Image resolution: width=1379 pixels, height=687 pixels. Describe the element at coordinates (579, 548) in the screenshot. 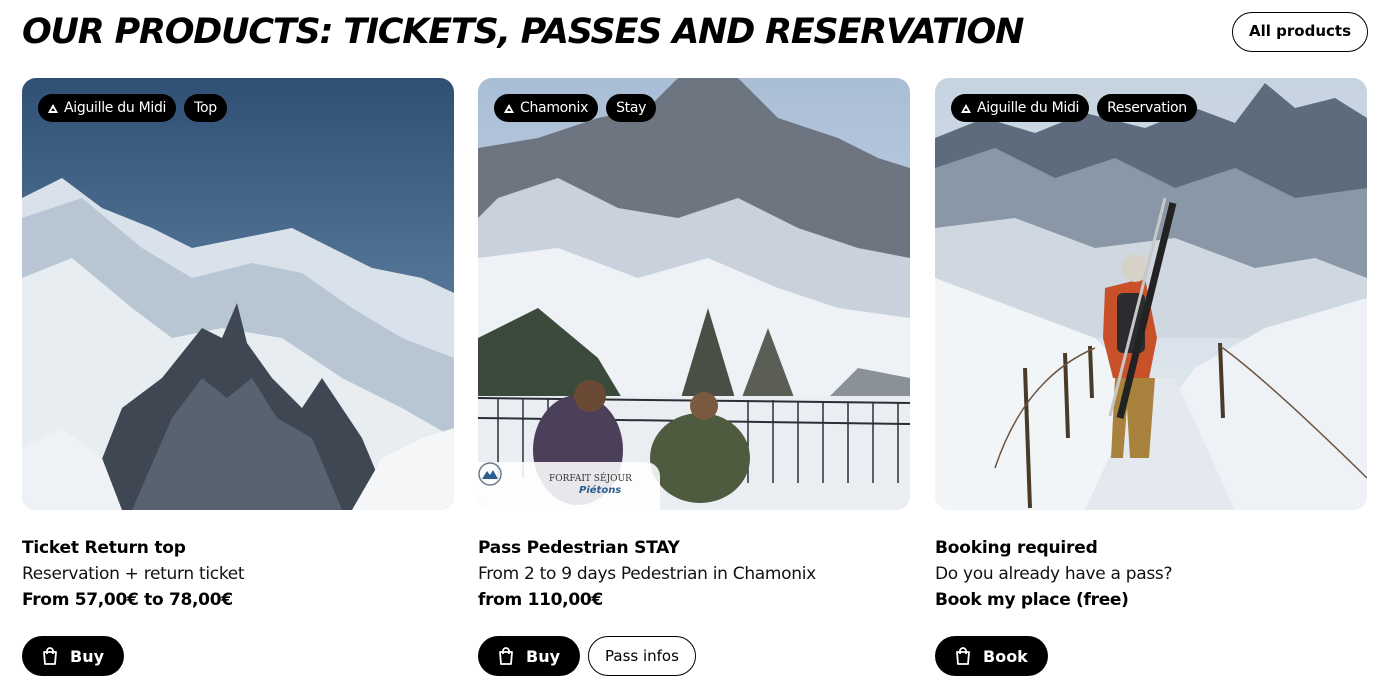

I see `product-title: Pass Pedestrian STAY` at that location.